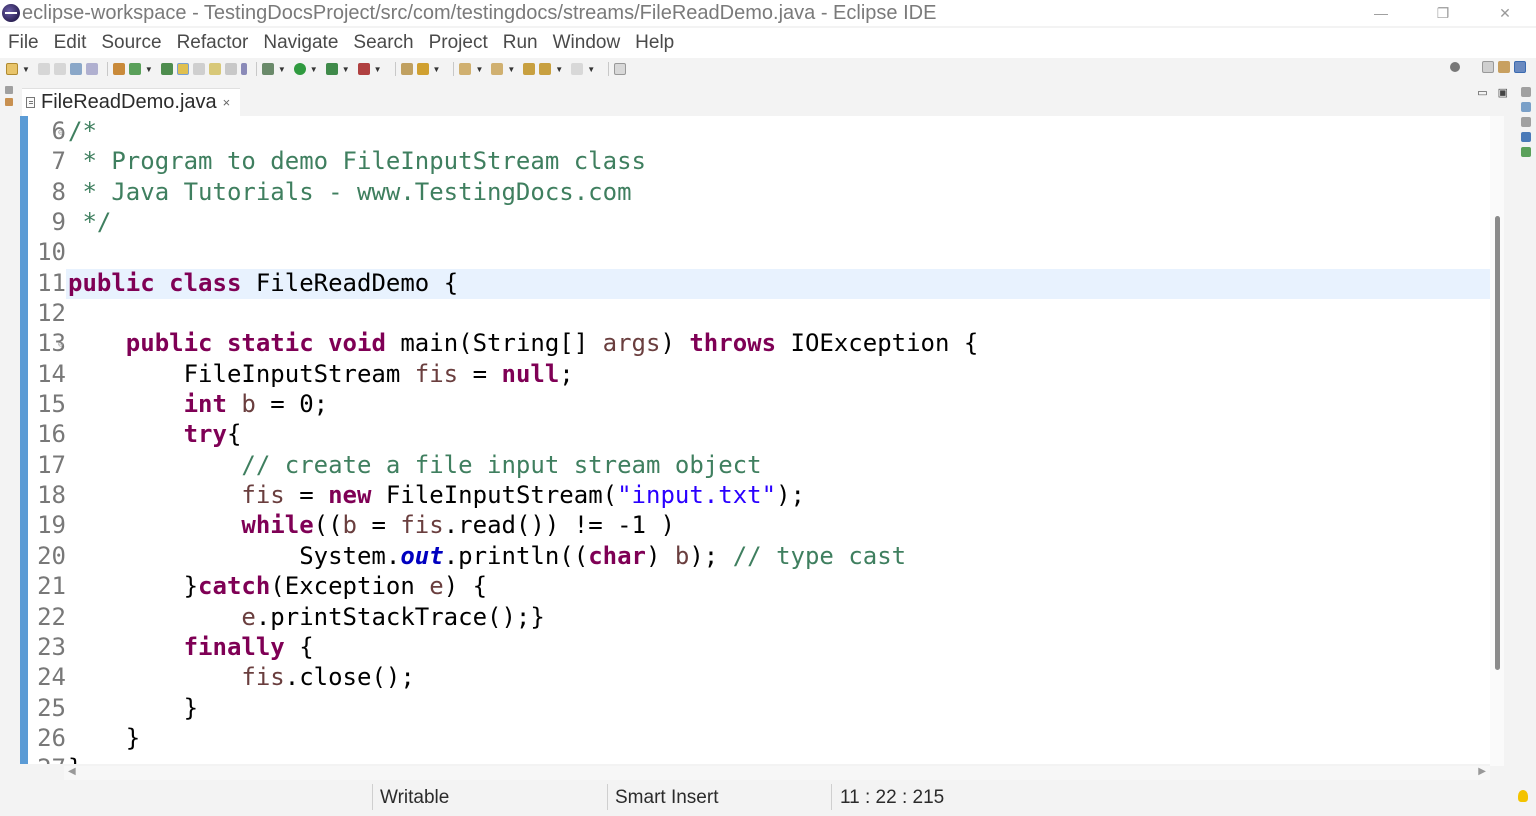  What do you see at coordinates (759, 404) in the screenshot?
I see `code-line: 15 int b = 0;` at bounding box center [759, 404].